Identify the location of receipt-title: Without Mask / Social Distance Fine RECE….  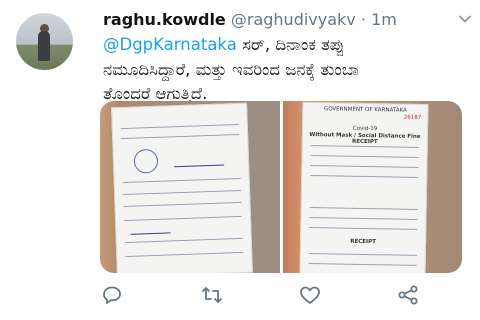
(364, 139).